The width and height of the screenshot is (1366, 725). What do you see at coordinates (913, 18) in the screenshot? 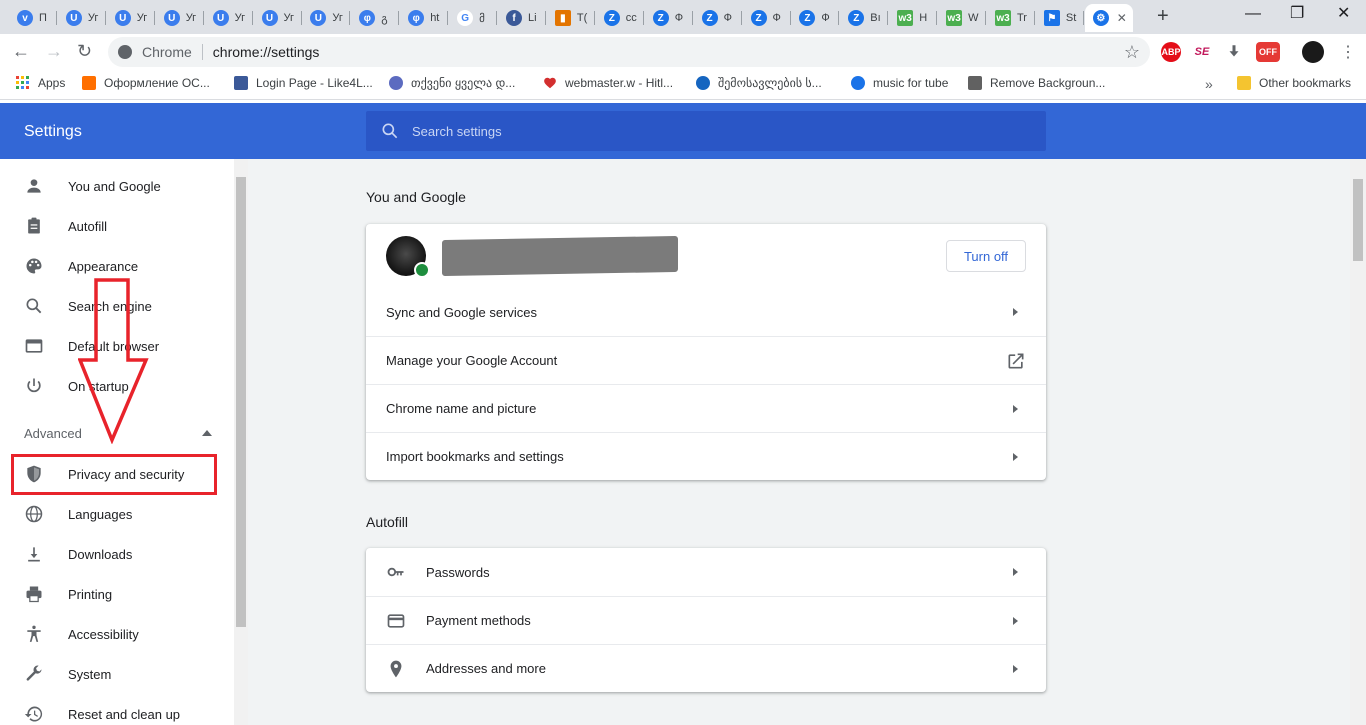
I see `browser-tab: w3 H` at bounding box center [913, 18].